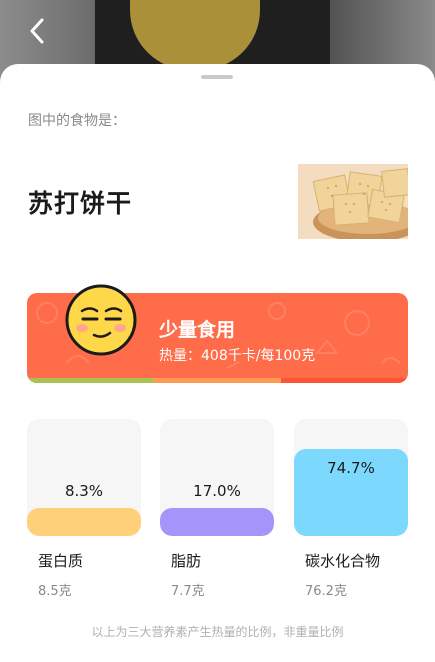 This screenshot has height=662, width=435. What do you see at coordinates (188, 591) in the screenshot?
I see `fat-amount: 7.7克` at bounding box center [188, 591].